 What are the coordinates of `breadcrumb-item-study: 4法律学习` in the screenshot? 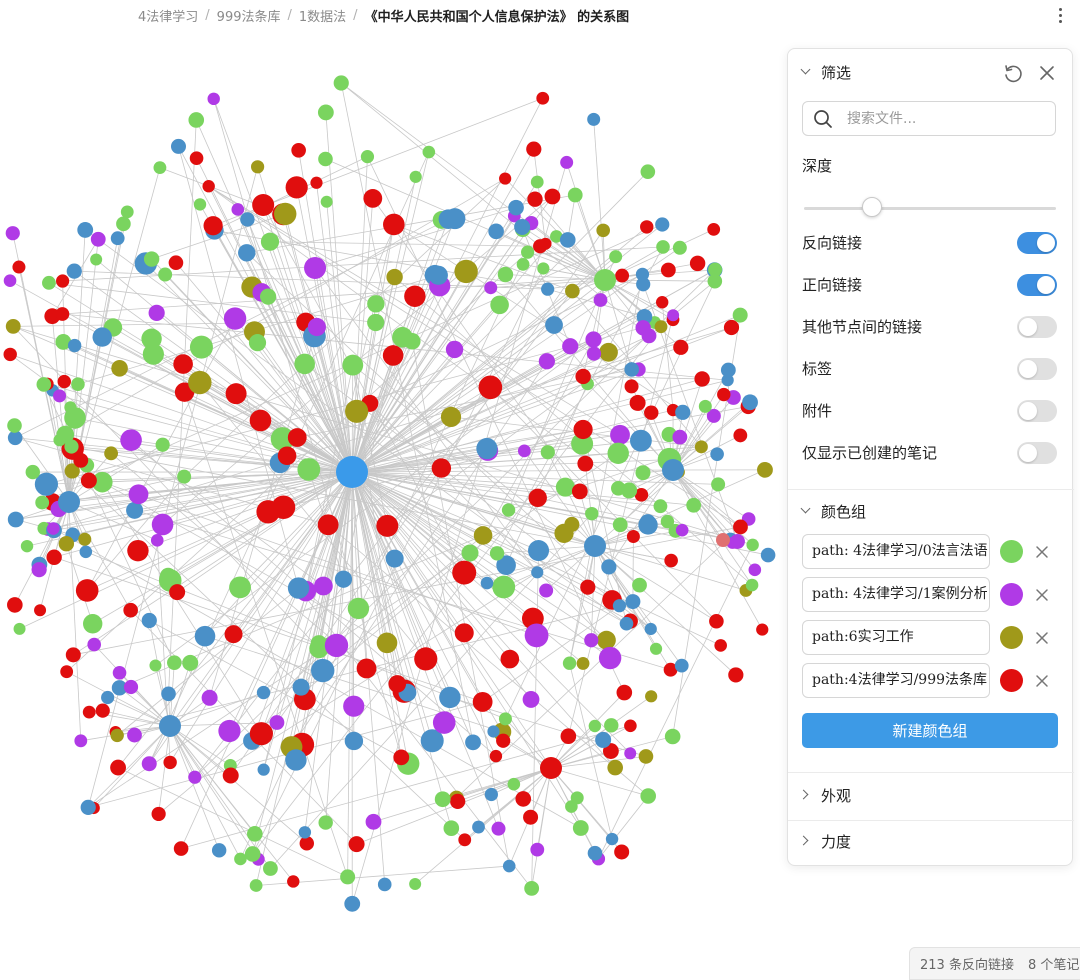 It's located at (168, 15).